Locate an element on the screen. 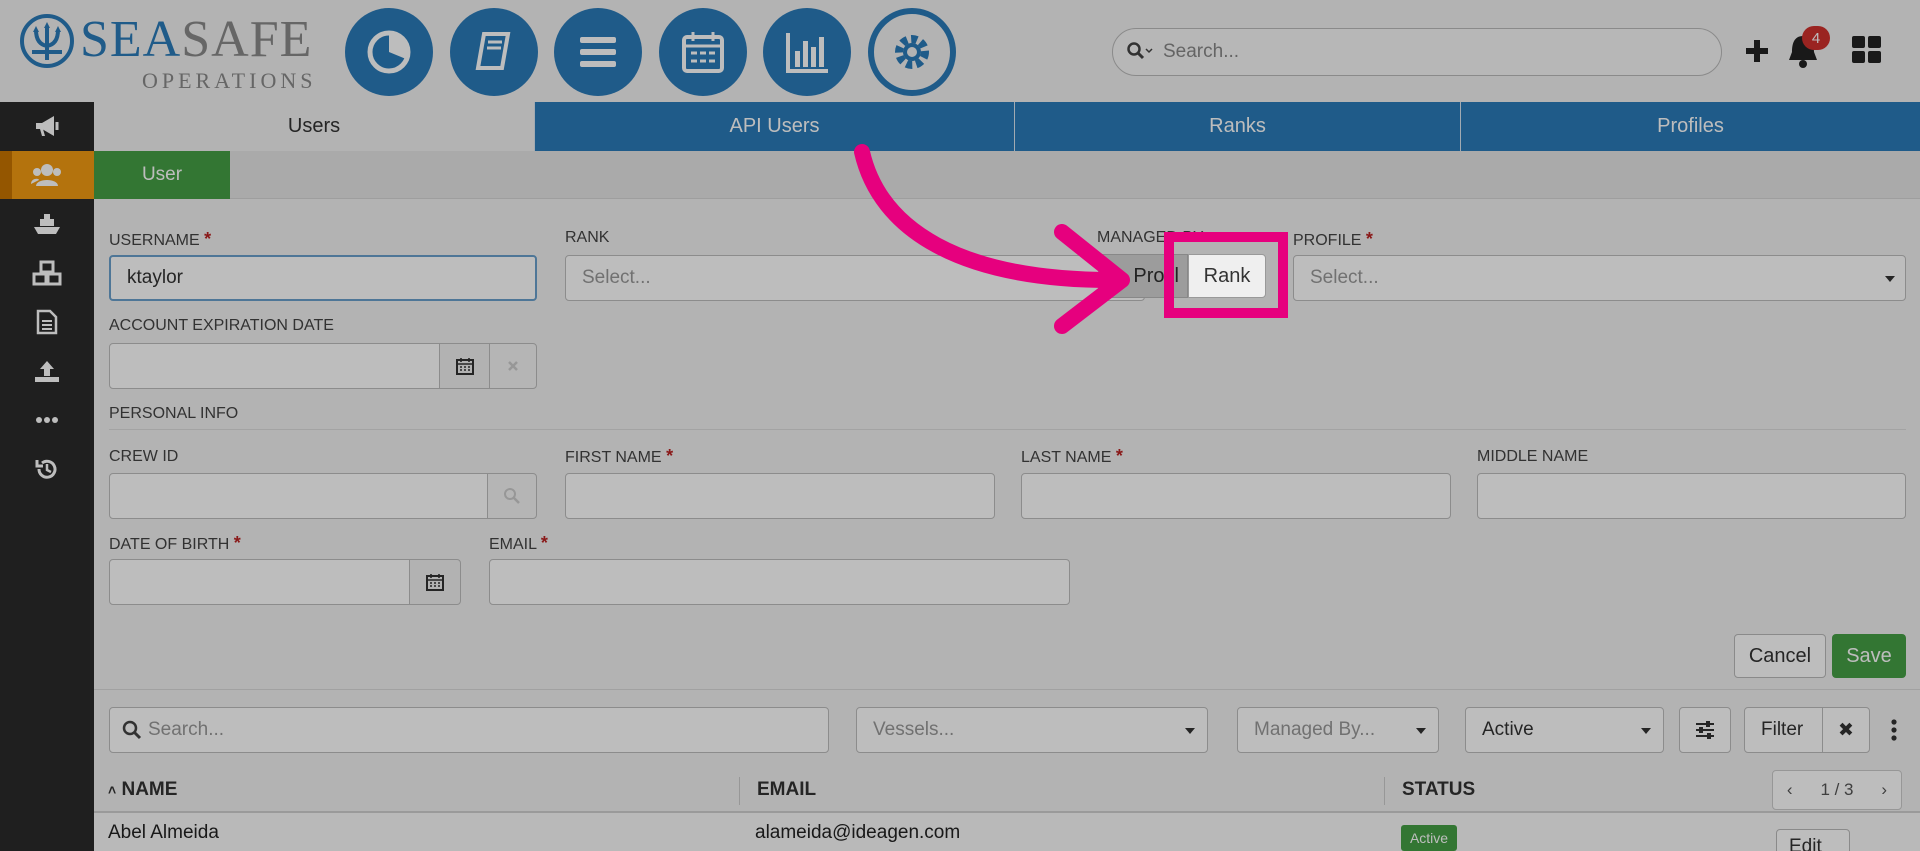 The height and width of the screenshot is (851, 1920). email-field is located at coordinates (779, 582).